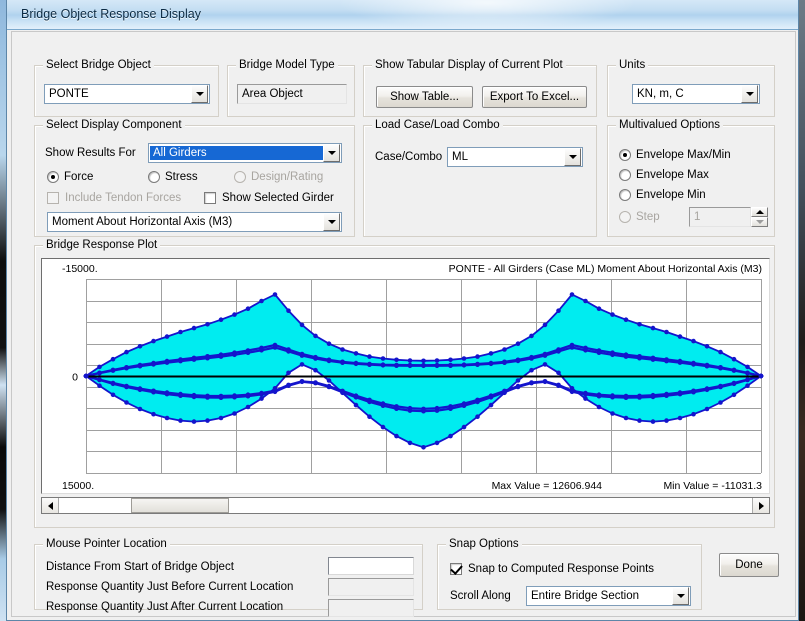 The image size is (805, 621). I want to click on scroll-along-combo: Entire Bridge Section, so click(608, 596).